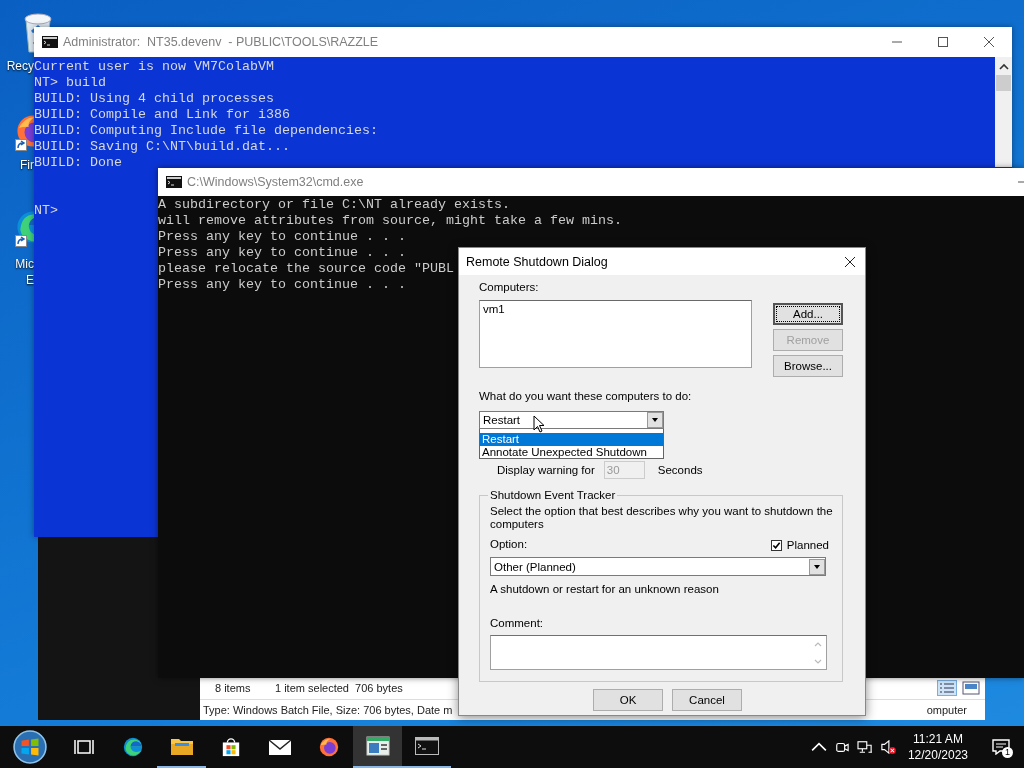 Image resolution: width=1024 pixels, height=768 pixels. I want to click on status-text: 1 item selected 706 bytes, so click(339, 688).